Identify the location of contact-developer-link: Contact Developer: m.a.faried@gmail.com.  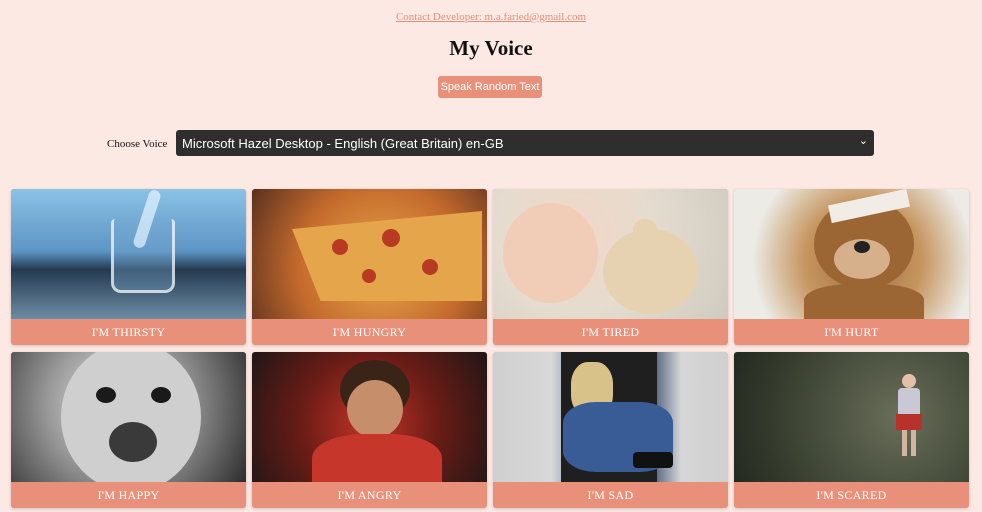
(491, 17).